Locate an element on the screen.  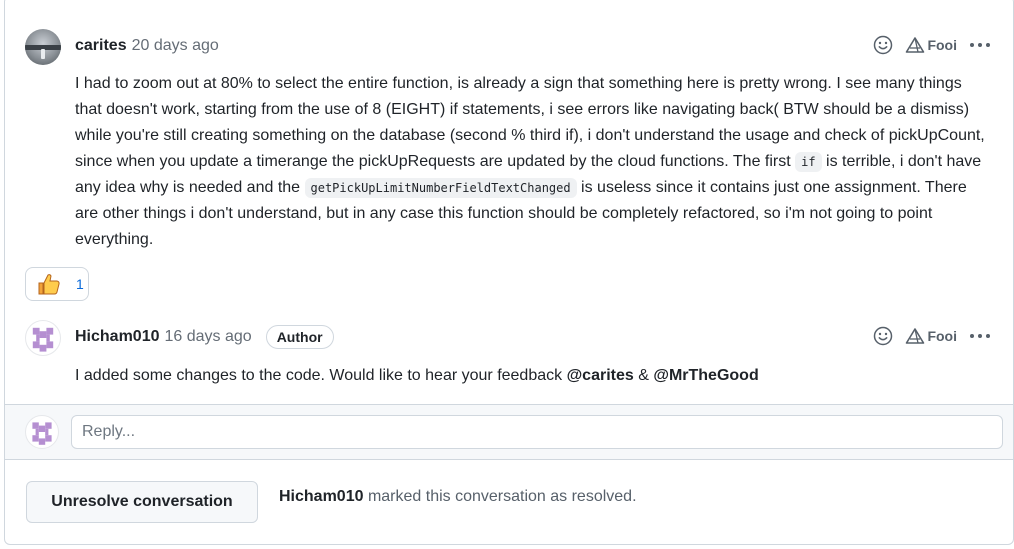
reaction-count: 1 is located at coordinates (80, 284).